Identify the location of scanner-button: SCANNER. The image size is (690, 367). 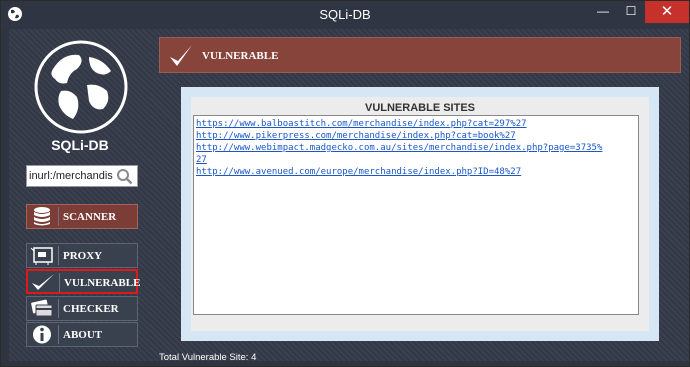
(82, 216).